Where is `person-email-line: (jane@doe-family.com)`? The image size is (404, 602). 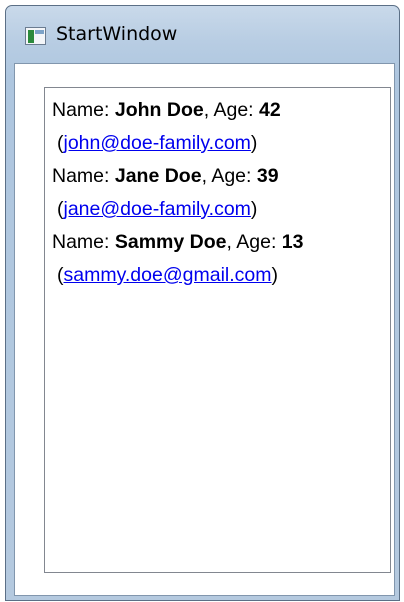 person-email-line: (jane@doe-family.com) is located at coordinates (178, 209).